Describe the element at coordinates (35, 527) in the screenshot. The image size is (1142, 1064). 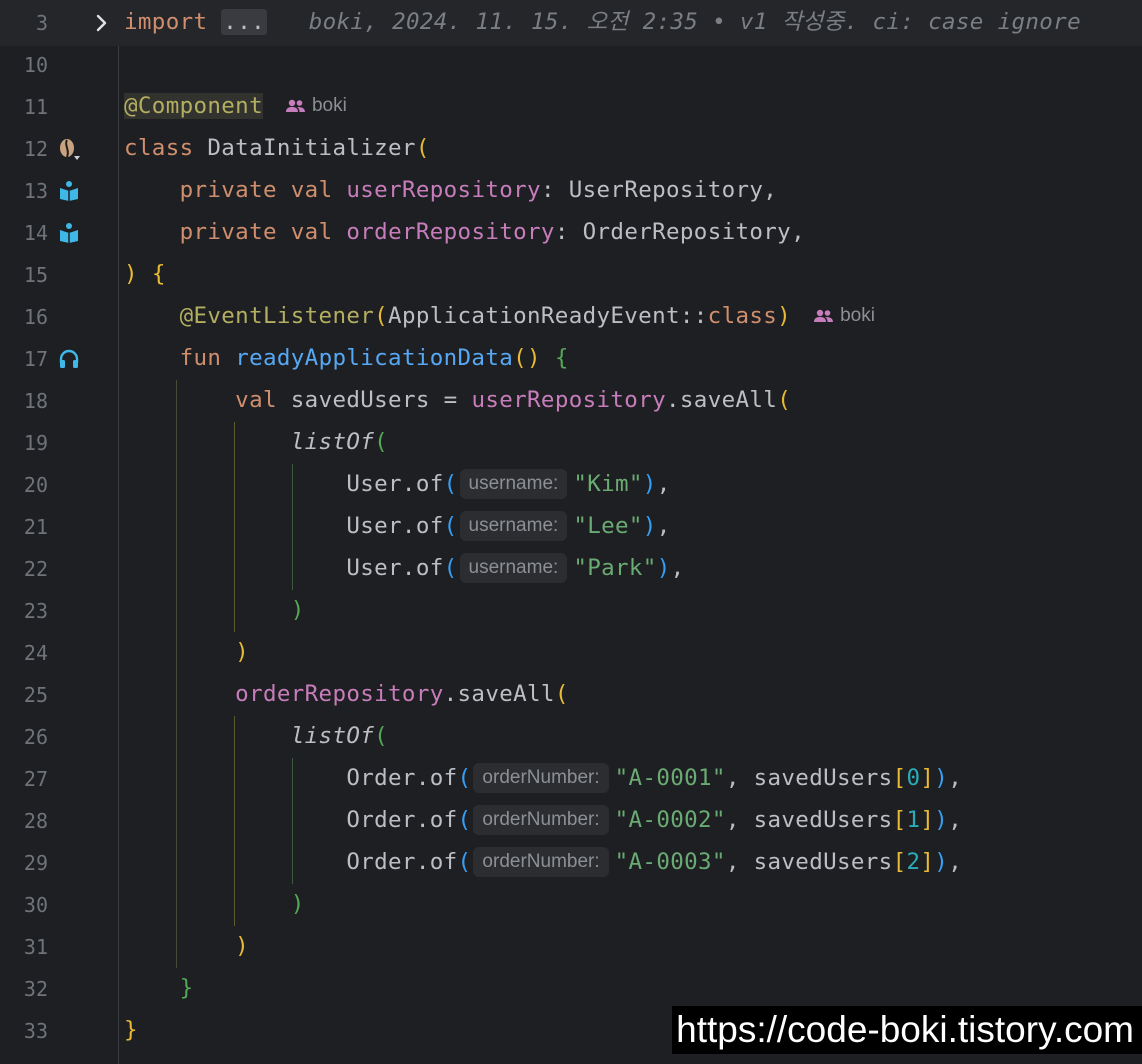
I see `line-number: 21` at that location.